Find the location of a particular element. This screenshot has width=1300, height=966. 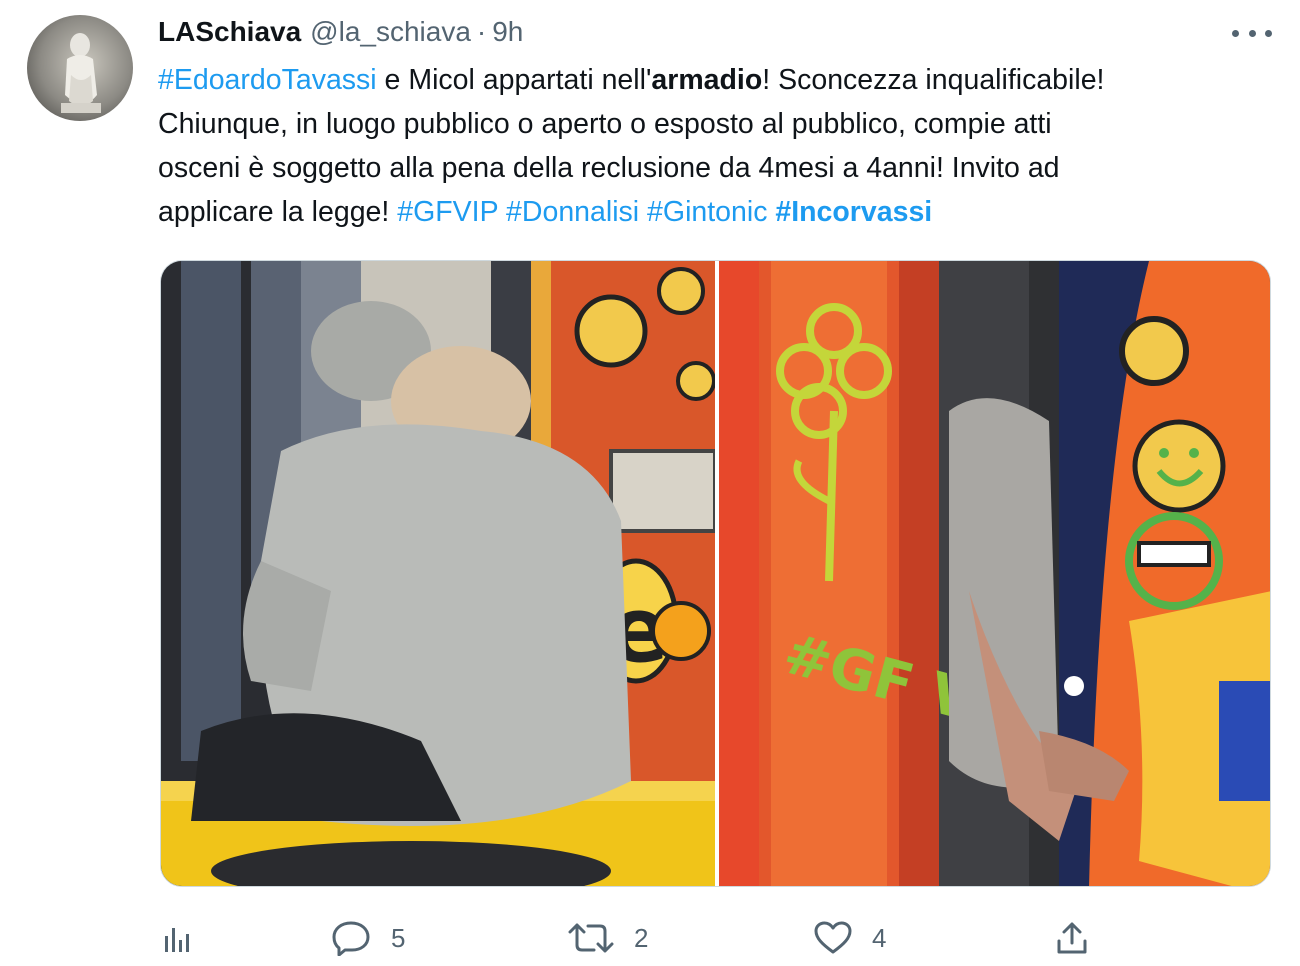

hashtag-link: #EdoardoTavassi is located at coordinates (267, 80).